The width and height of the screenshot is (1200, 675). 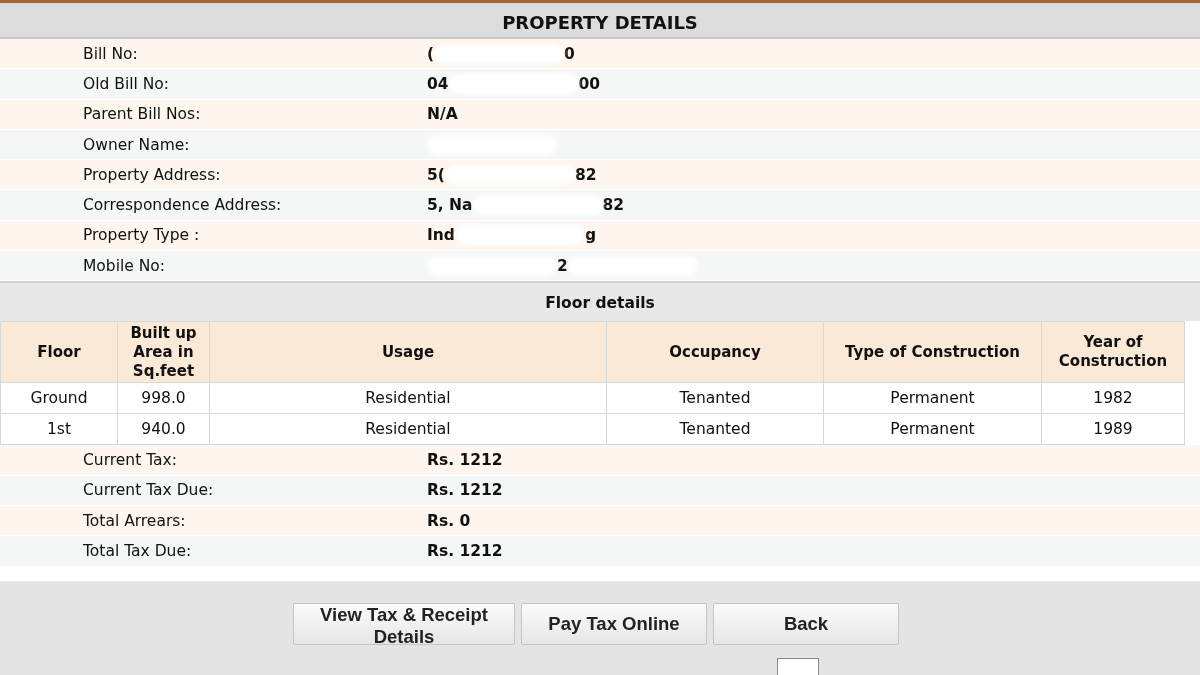 What do you see at coordinates (163, 398) in the screenshot?
I see `table-cell: 998.0` at bounding box center [163, 398].